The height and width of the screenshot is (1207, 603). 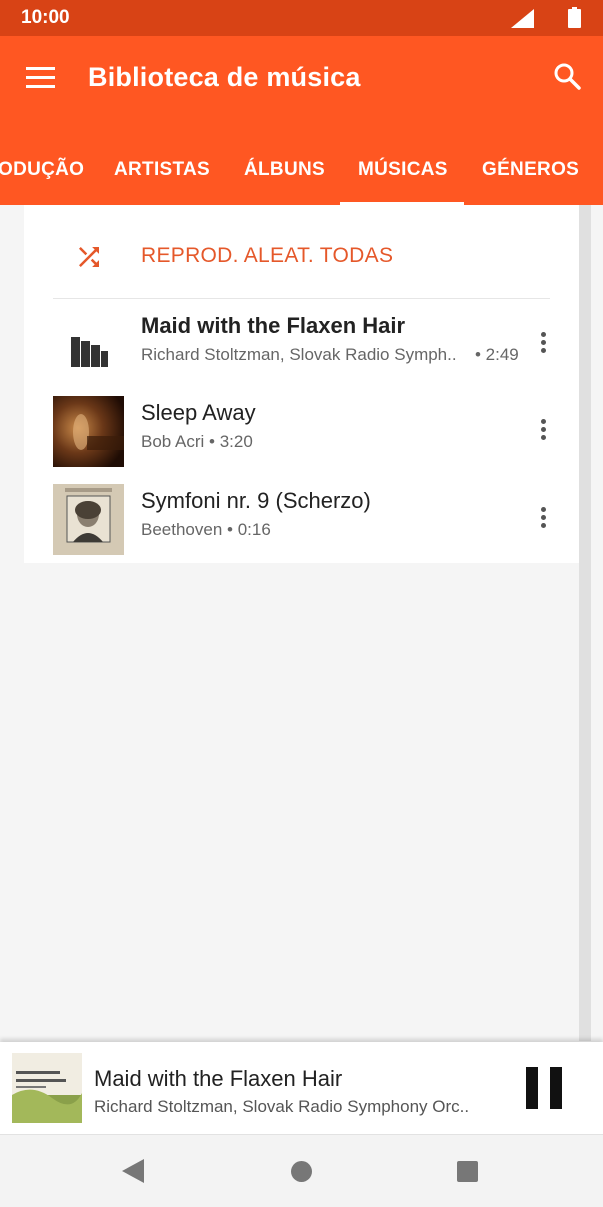 I want to click on battery-icon, so click(x=574, y=17).